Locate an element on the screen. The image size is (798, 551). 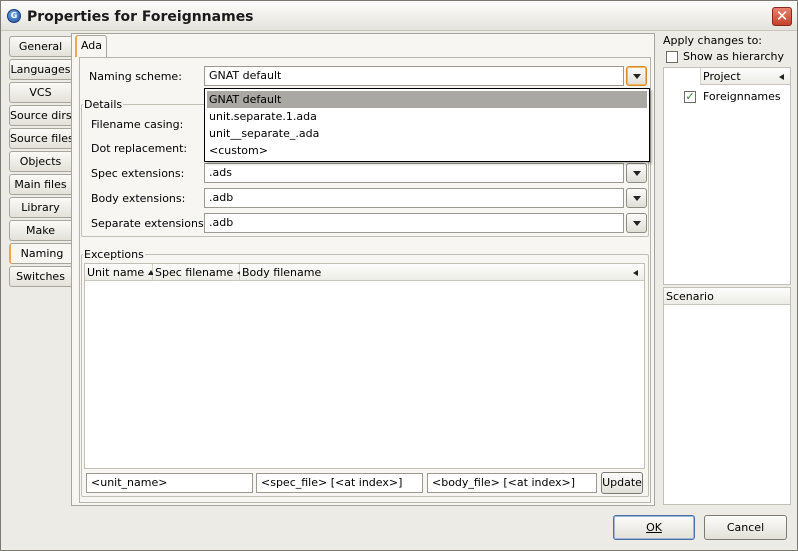
tab-label: Switches is located at coordinates (40, 276).